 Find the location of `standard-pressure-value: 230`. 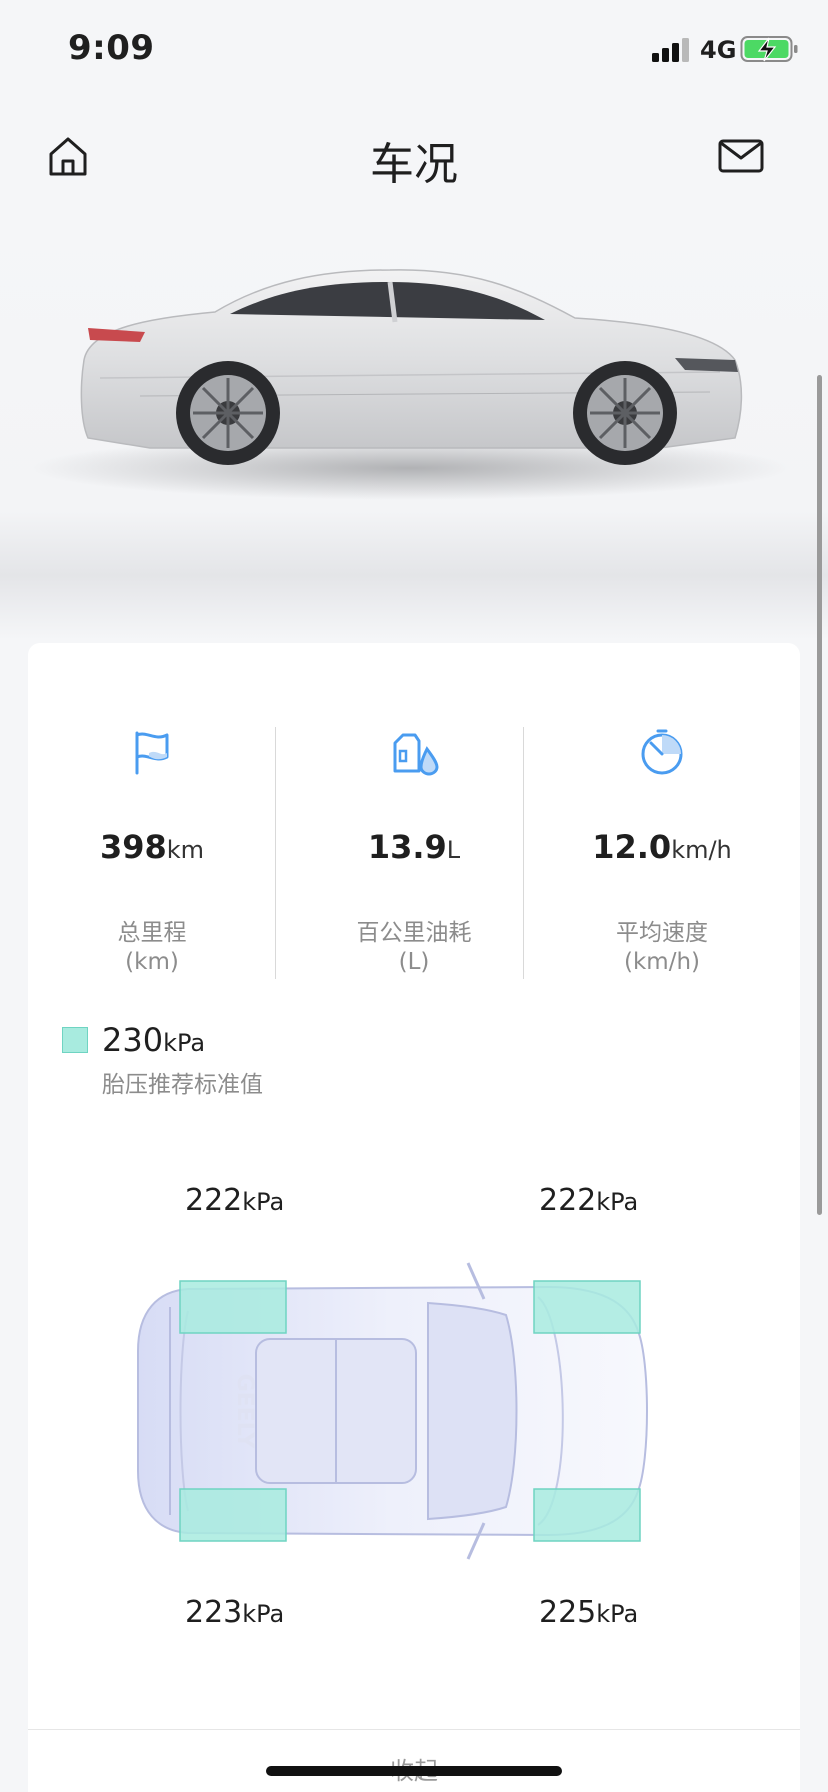

standard-pressure-value: 230 is located at coordinates (133, 1040).